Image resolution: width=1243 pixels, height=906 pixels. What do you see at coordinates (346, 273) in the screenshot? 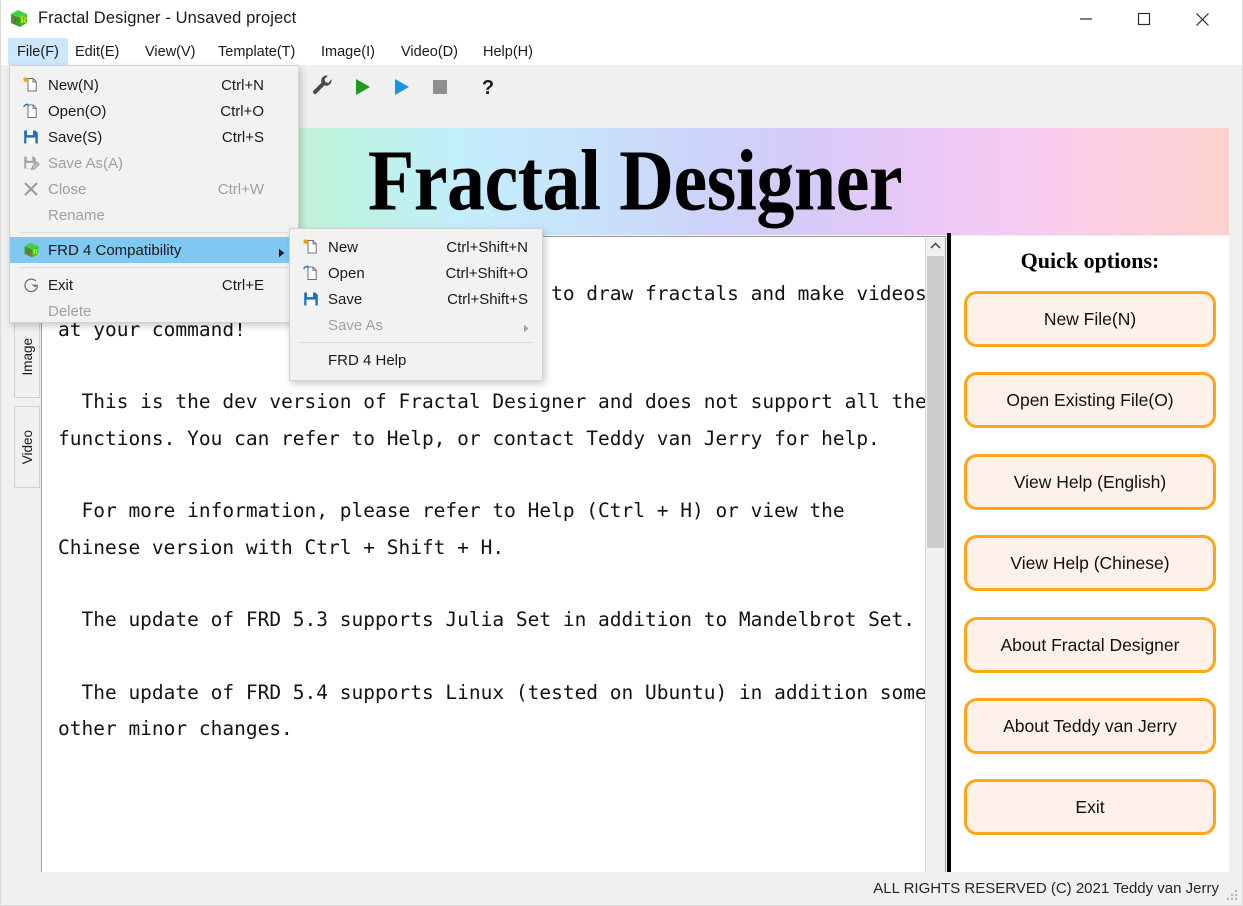
I see `submenu-item-open-label: Open` at bounding box center [346, 273].